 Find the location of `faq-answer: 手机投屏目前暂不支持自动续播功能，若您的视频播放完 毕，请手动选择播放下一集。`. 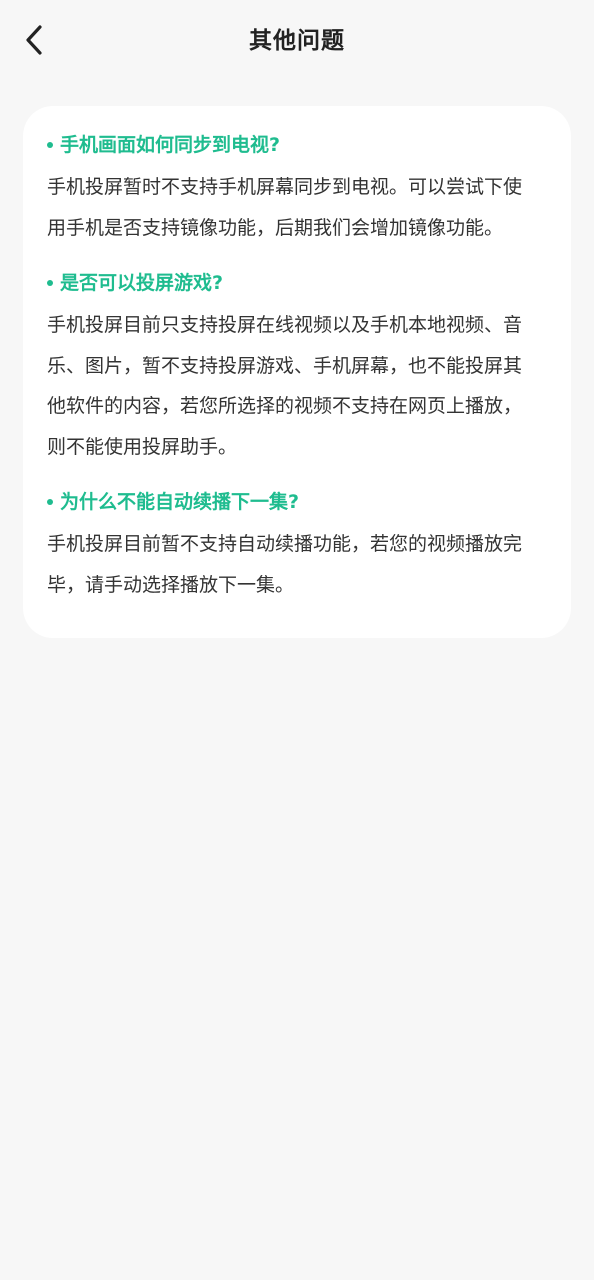

faq-answer: 手机投屏目前暂不支持自动续播功能，若您的视频播放完 毕，请手动选择播放下一集。 is located at coordinates (296, 564).